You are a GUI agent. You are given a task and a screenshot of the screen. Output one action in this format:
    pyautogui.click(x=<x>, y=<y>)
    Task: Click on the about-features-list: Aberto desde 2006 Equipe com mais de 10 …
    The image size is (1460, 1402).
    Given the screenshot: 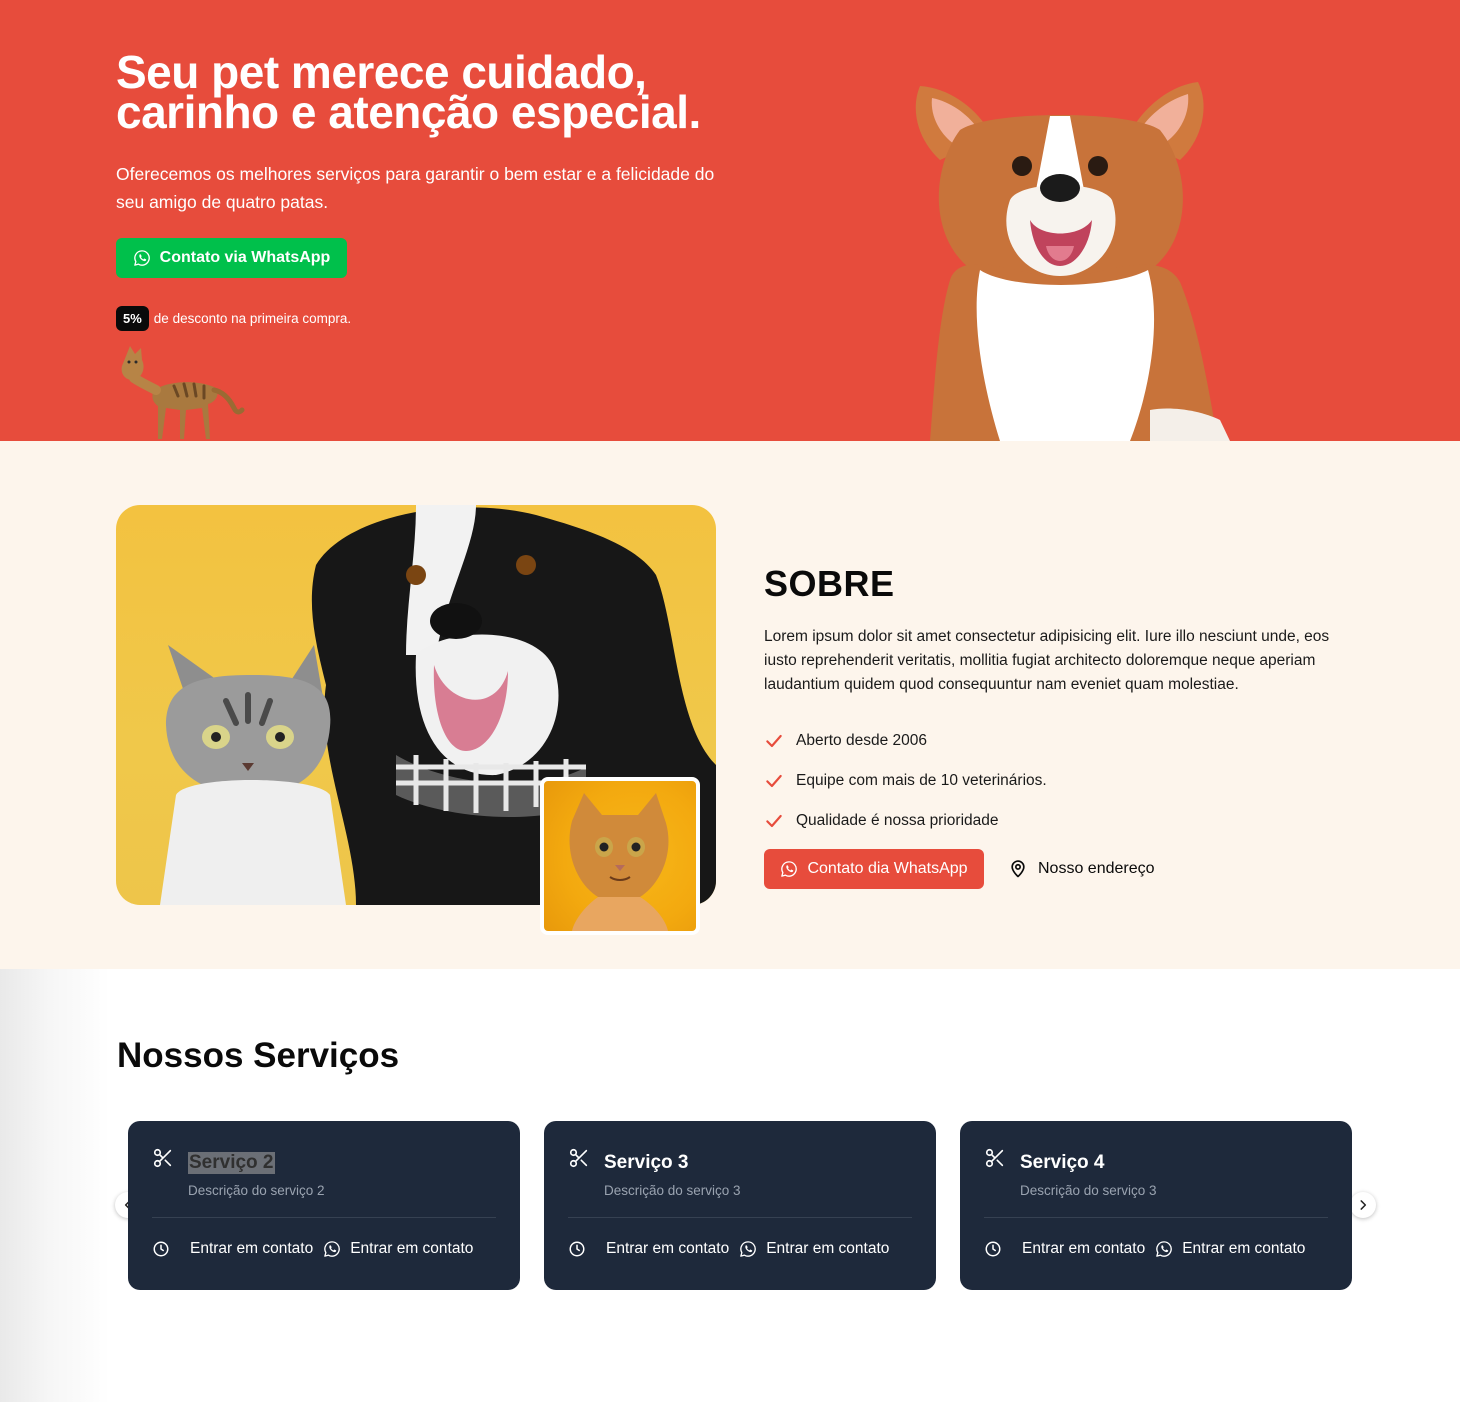 What is the action you would take?
    pyautogui.click(x=905, y=781)
    